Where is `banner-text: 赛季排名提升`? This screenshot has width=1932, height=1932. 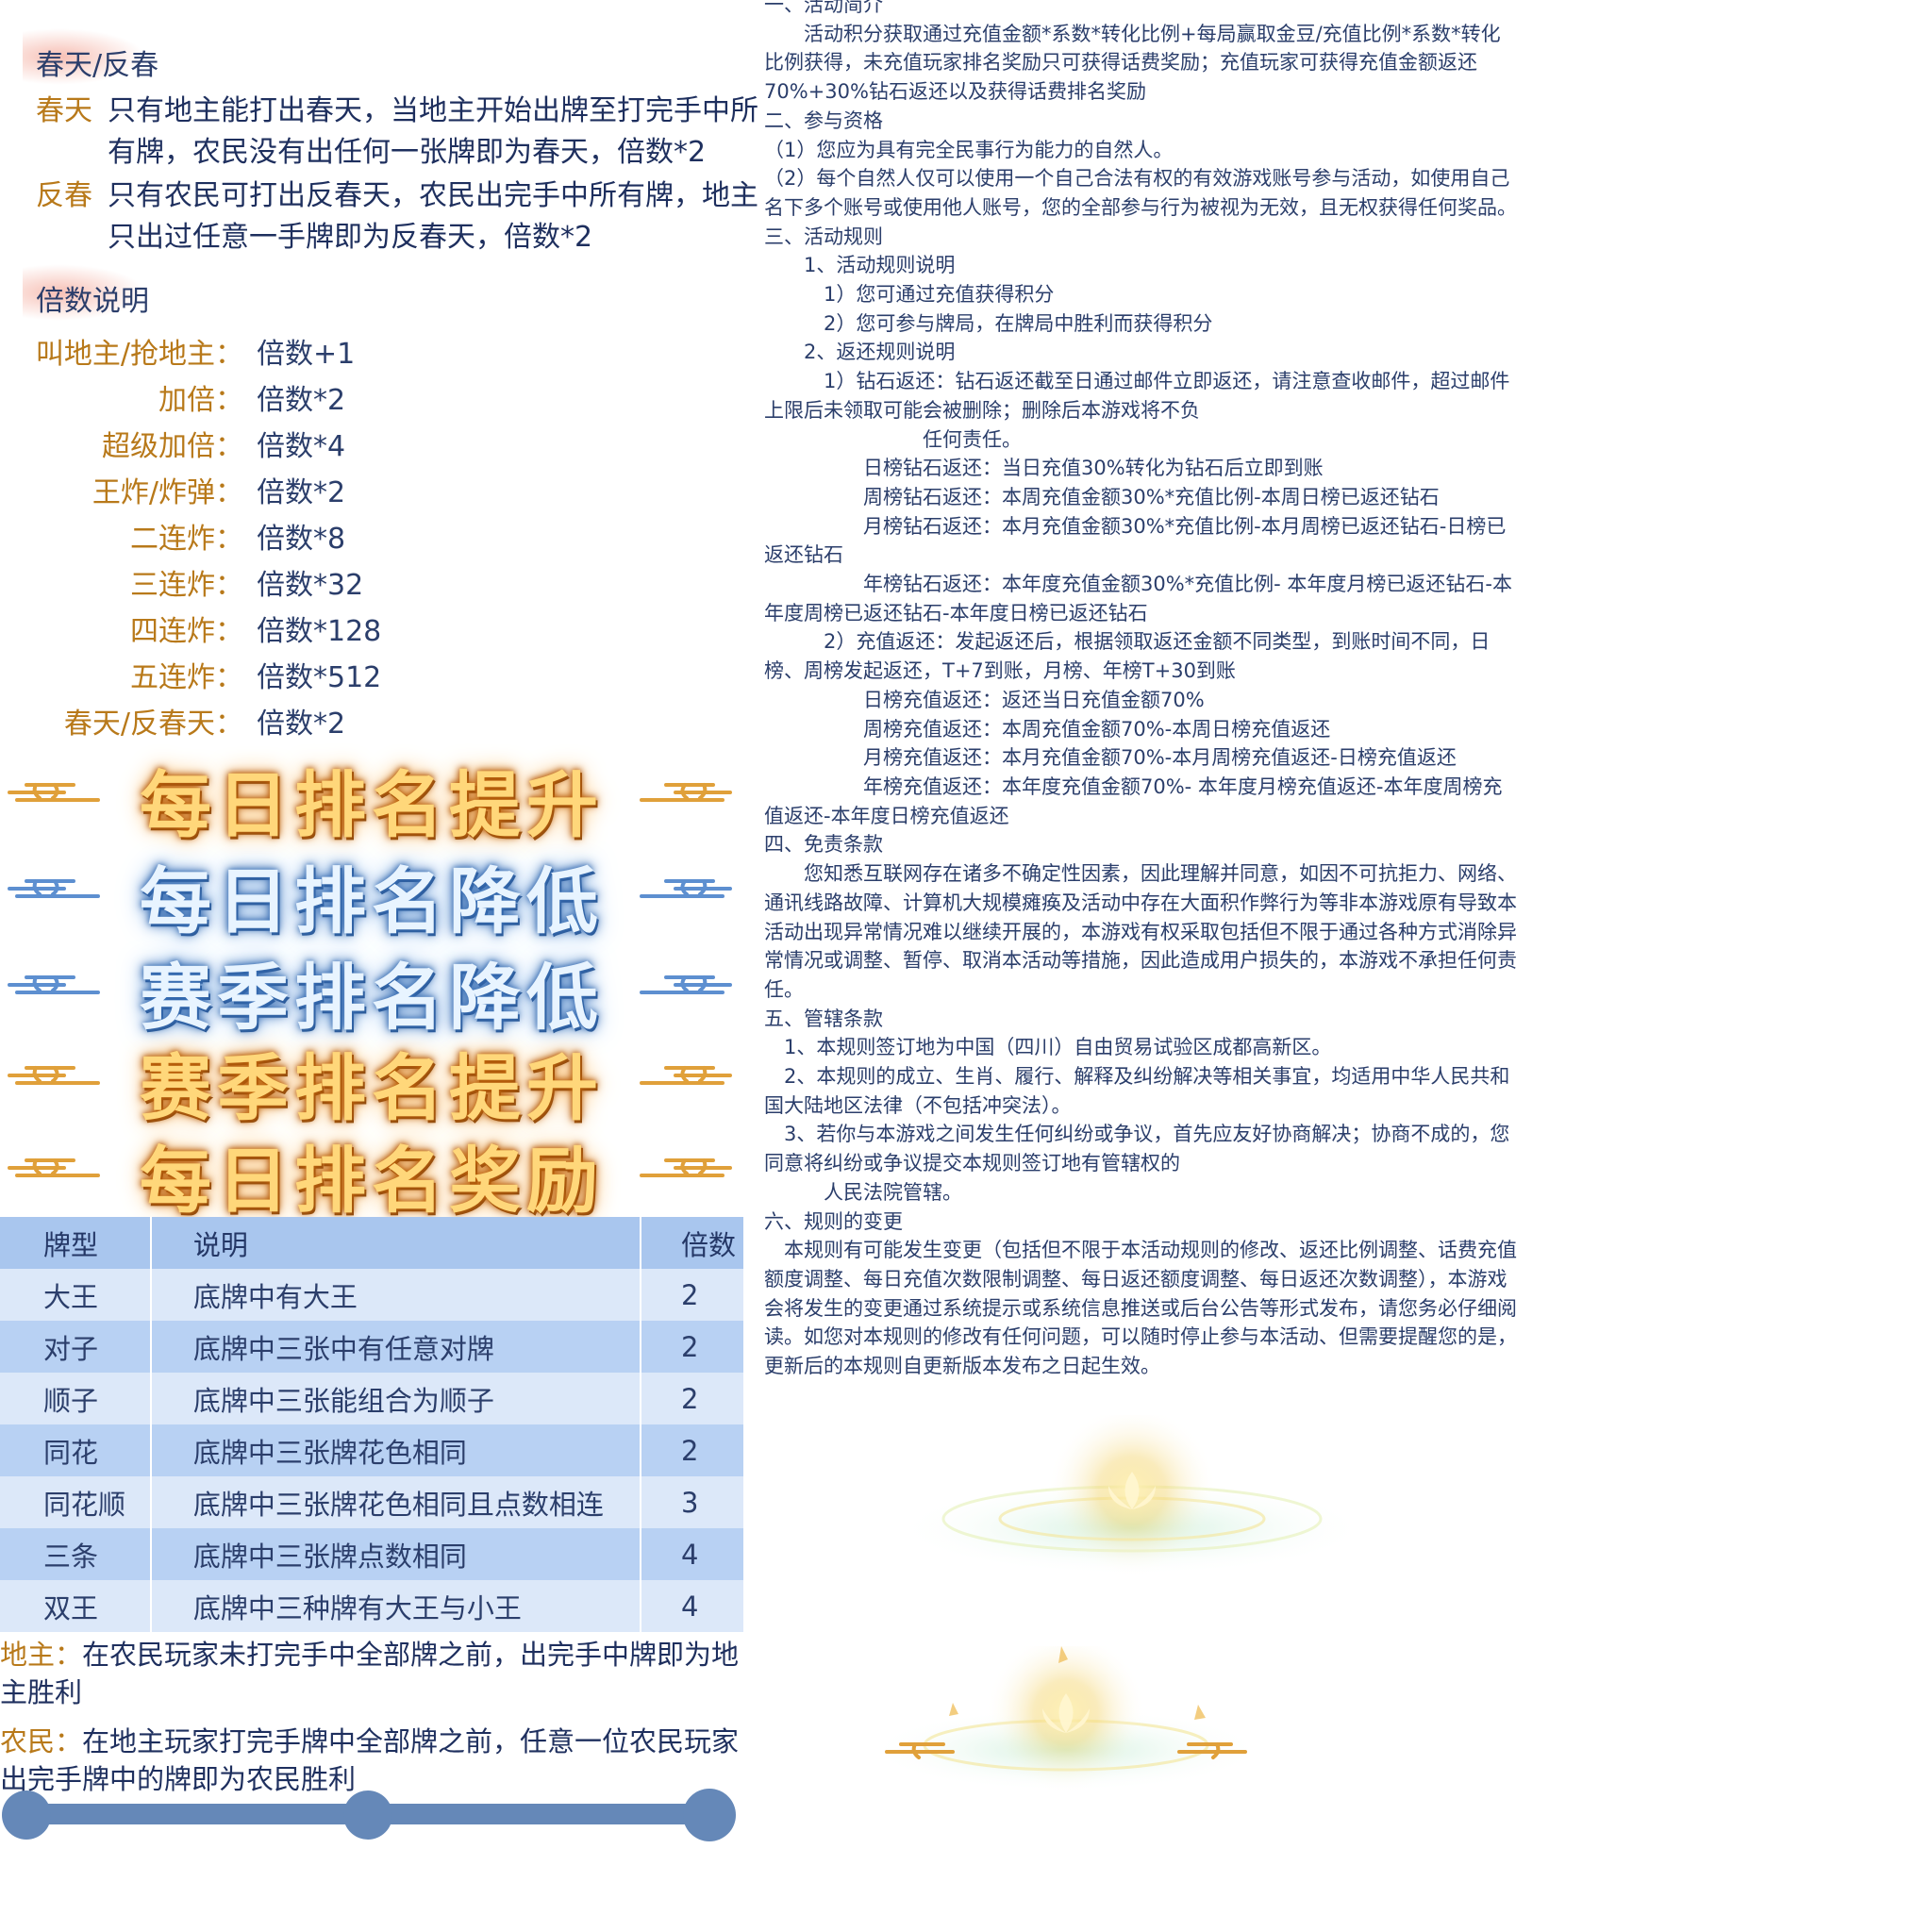 banner-text: 赛季排名提升 is located at coordinates (372, 1088).